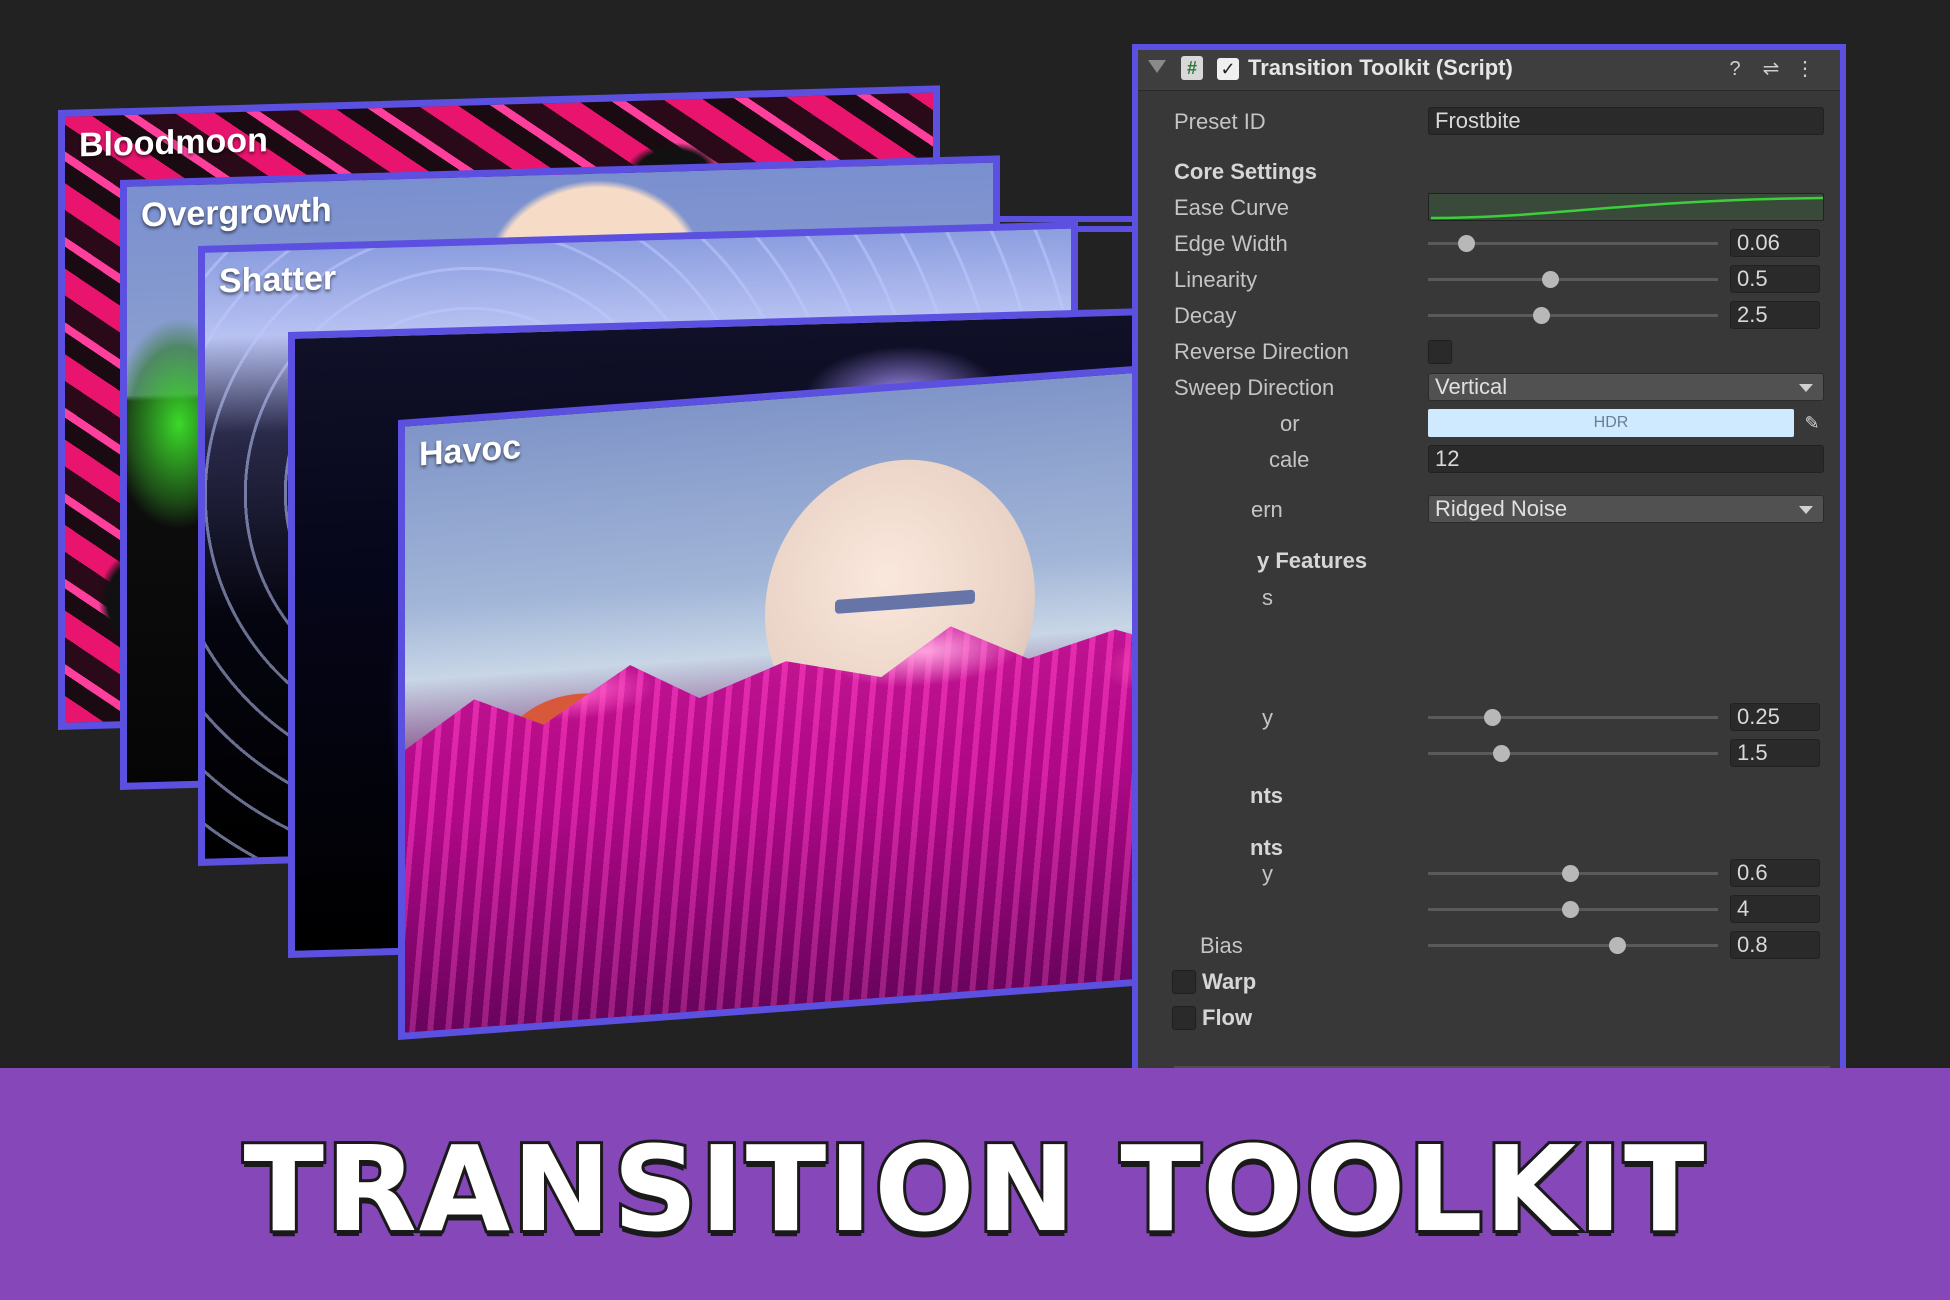  Describe the element at coordinates (973, 1189) in the screenshot. I see `banner-title: TRANSITION TOOLKIT` at that location.